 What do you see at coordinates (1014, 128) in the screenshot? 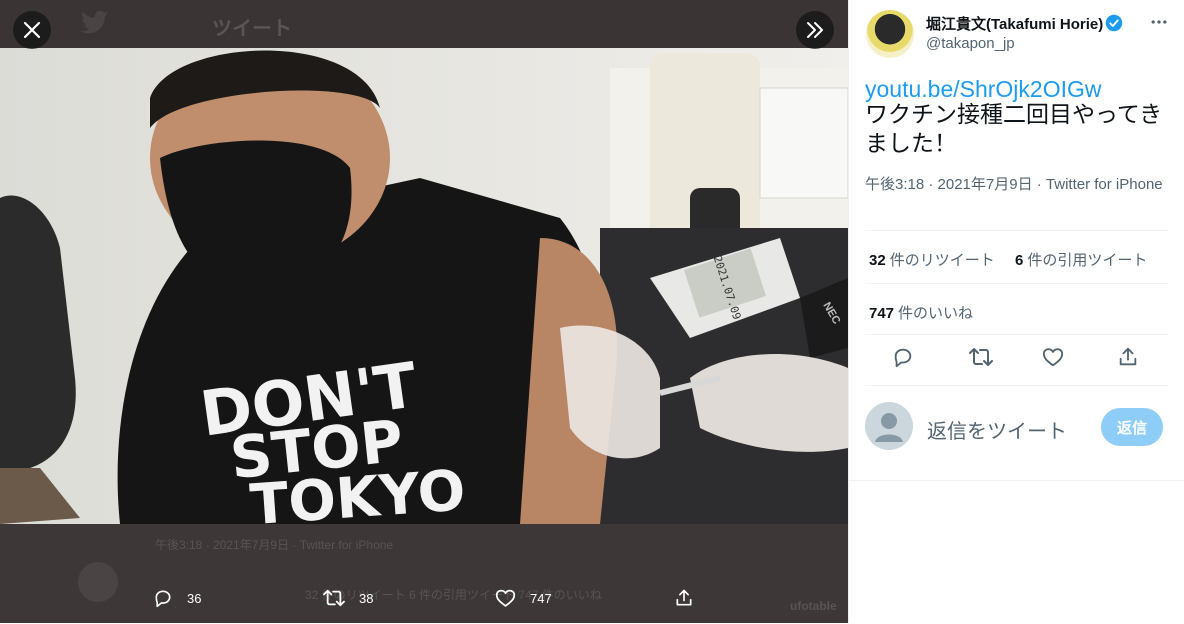
I see `tweet-text: ワクチン接種二回目やってきました！` at bounding box center [1014, 128].